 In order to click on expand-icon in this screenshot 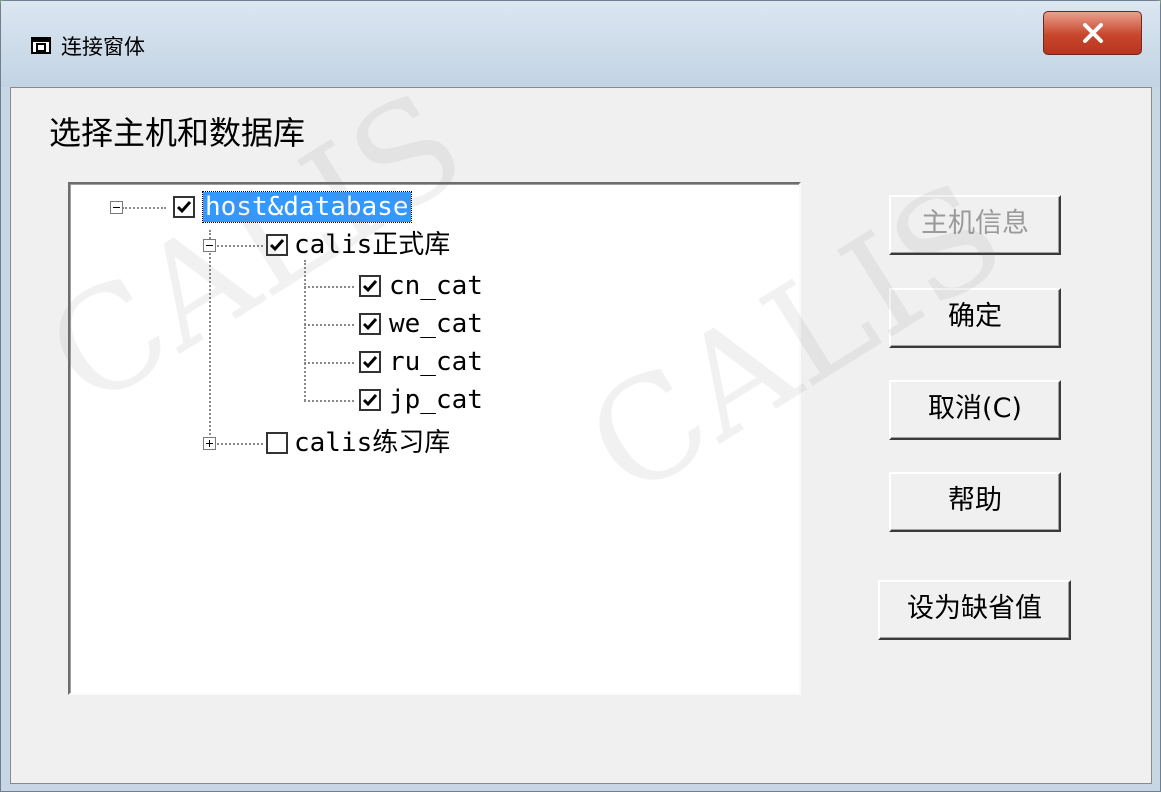, I will do `click(209, 443)`.